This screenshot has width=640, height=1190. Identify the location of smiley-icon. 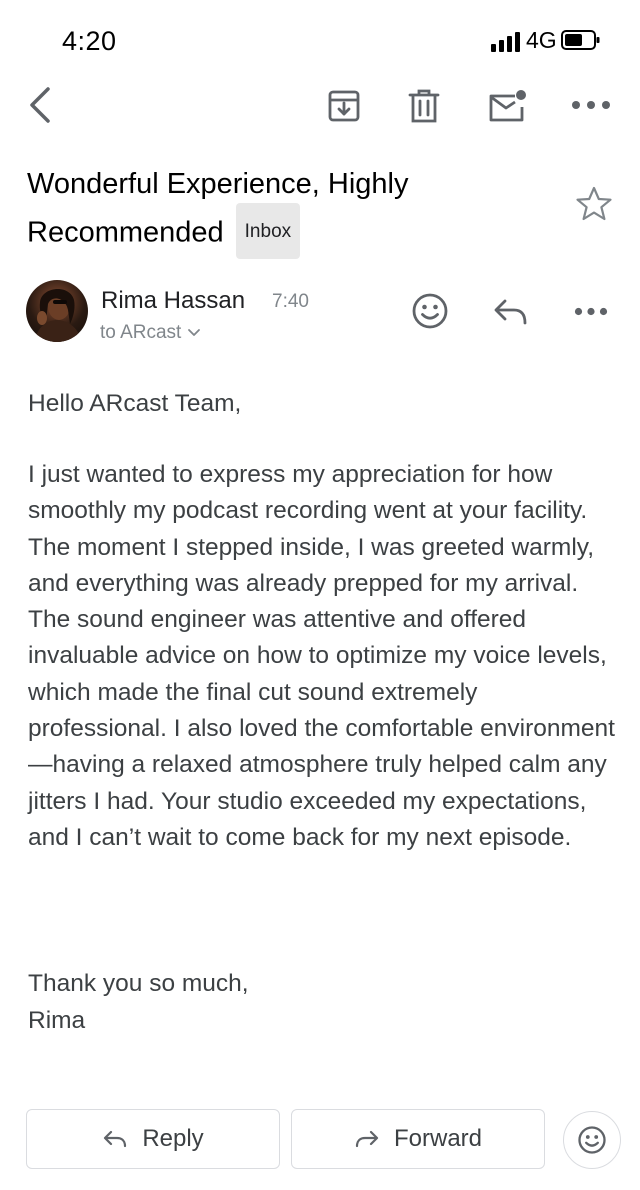
(592, 1140).